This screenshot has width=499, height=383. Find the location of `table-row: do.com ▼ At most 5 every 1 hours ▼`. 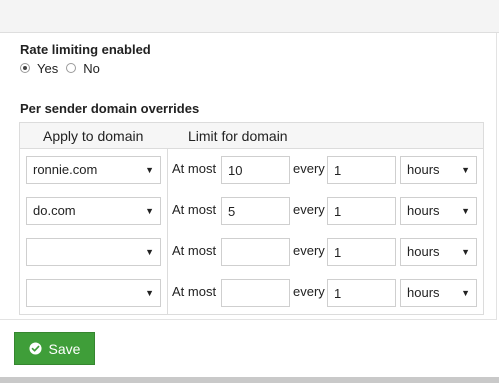

table-row: do.com ▼ At most 5 every 1 hours ▼ is located at coordinates (251, 210).